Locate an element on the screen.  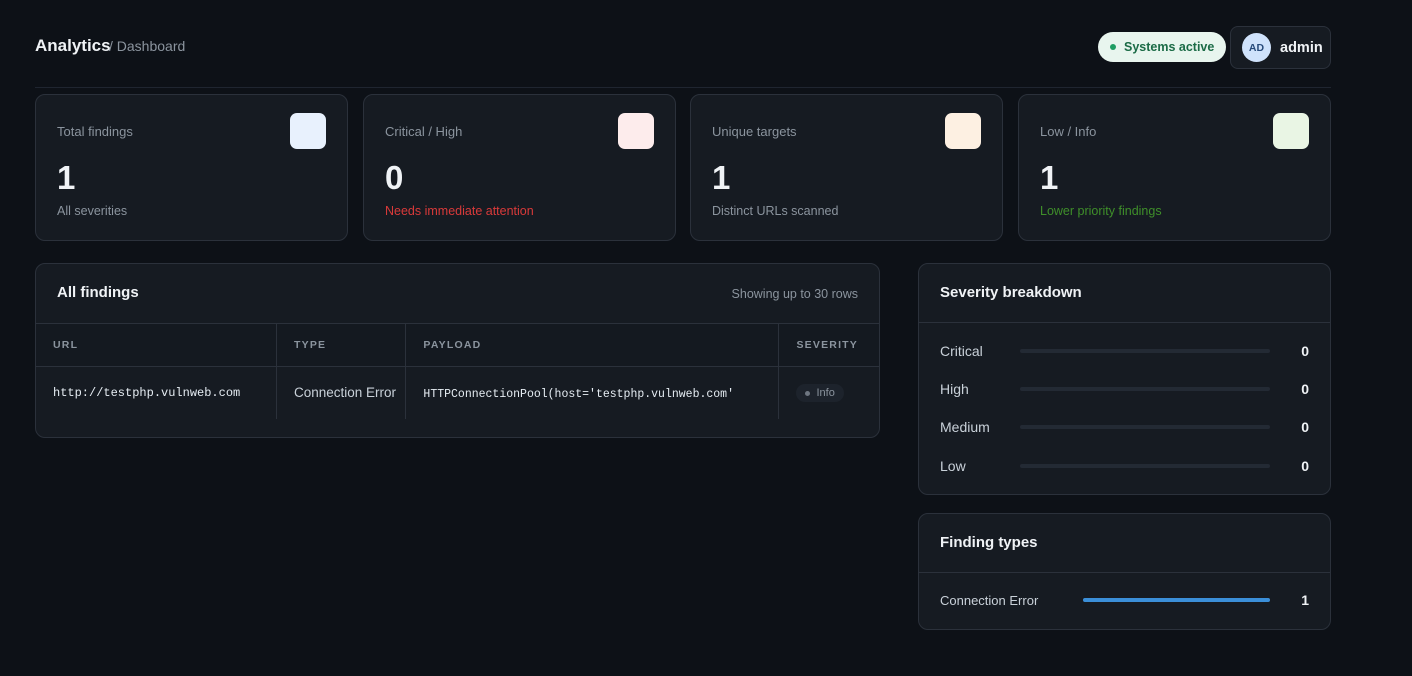
column-header-url: URL is located at coordinates (156, 345).